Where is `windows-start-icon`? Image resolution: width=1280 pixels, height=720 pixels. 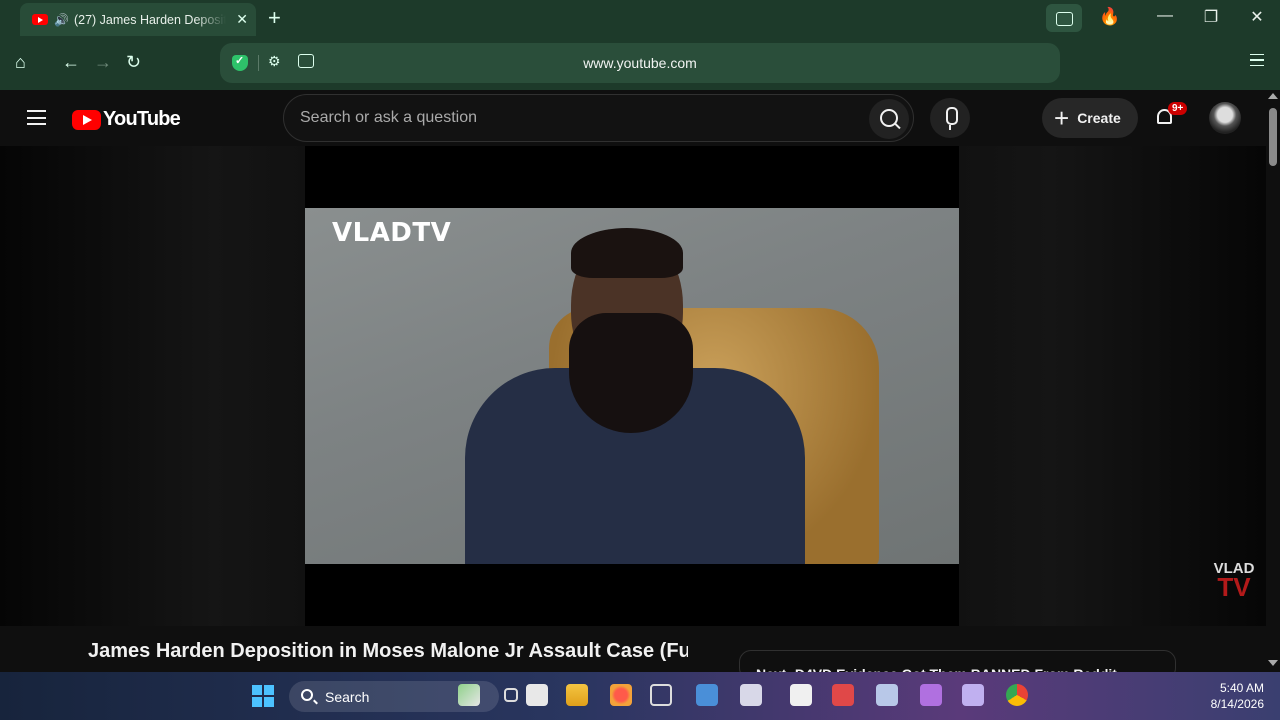 windows-start-icon is located at coordinates (263, 696).